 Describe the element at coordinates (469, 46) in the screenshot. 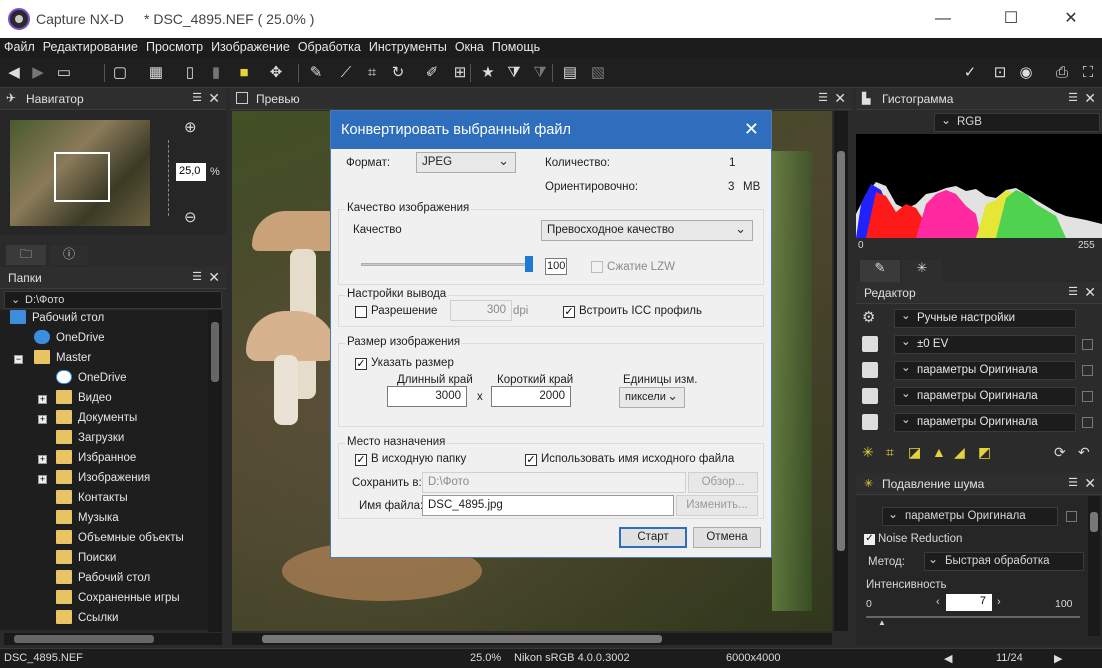

I see `menu-windows: Окна` at that location.